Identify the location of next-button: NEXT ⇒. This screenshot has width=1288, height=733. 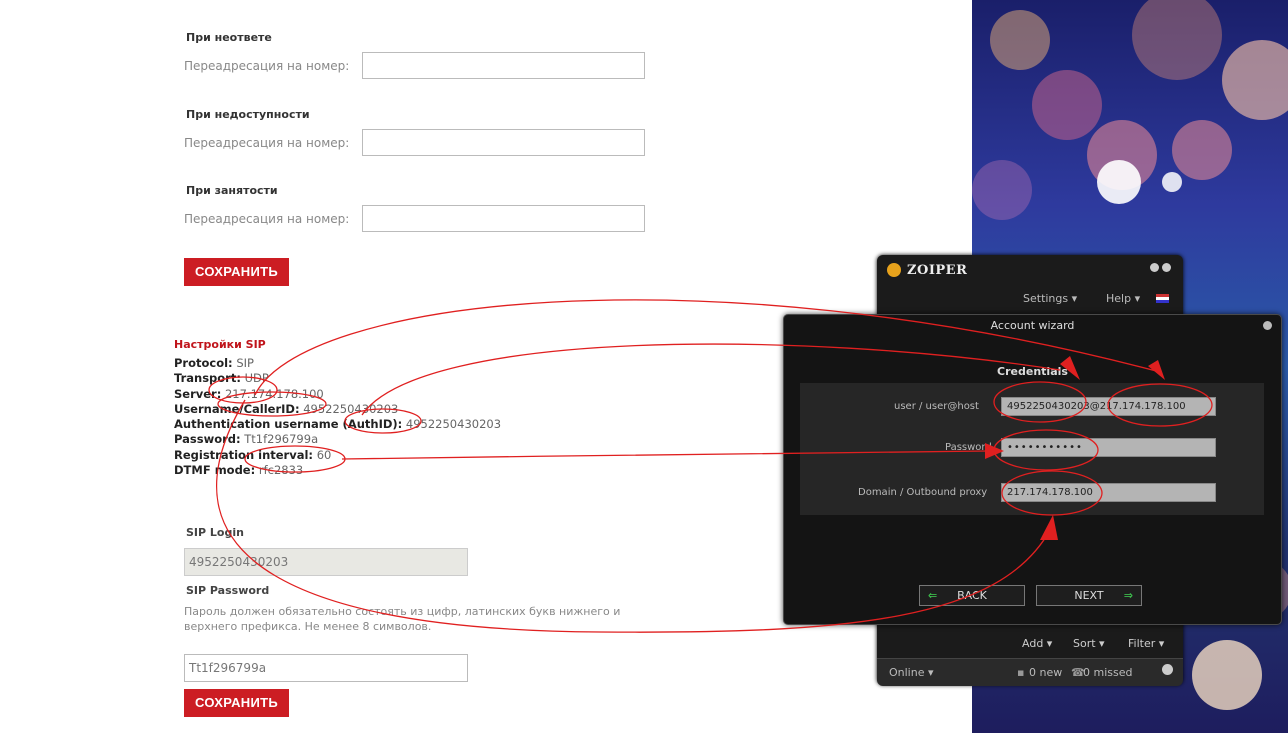
(1089, 595).